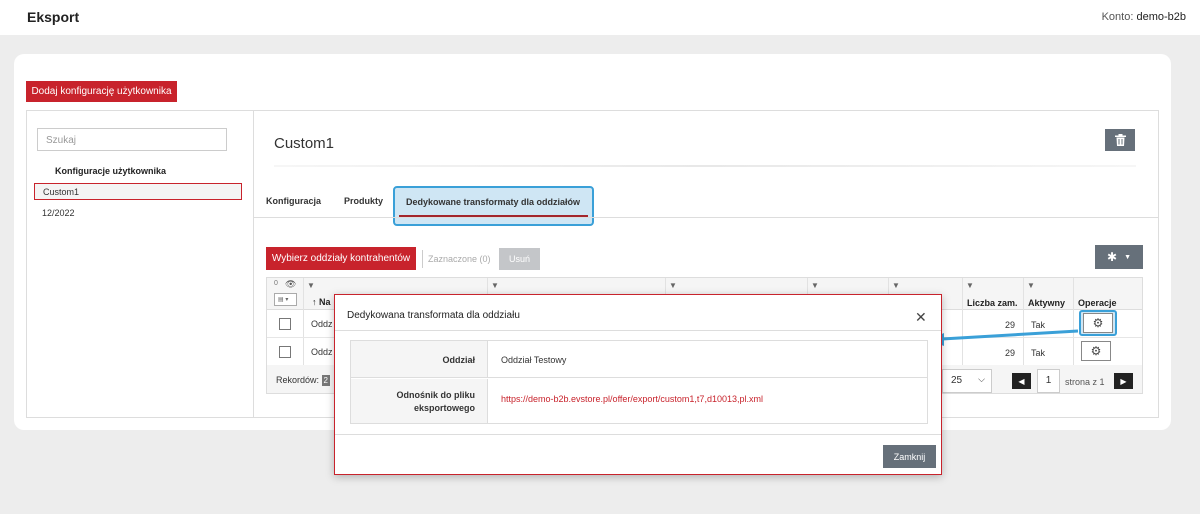 This screenshot has height=514, width=1200. Describe the element at coordinates (992, 303) in the screenshot. I see `orders-column-header: Liczba zam.` at that location.